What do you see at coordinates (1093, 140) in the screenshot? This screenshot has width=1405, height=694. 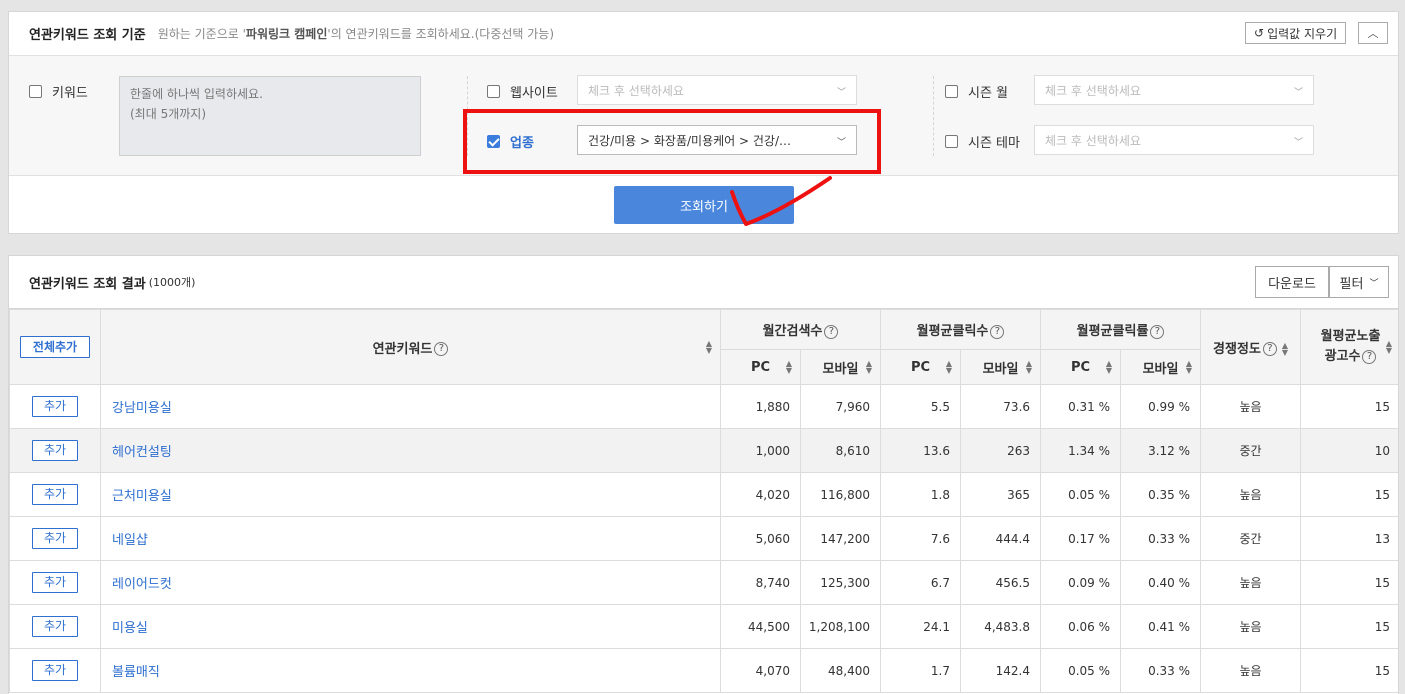 I see `season-theme-placeholder: 체크 후 선택하세요` at bounding box center [1093, 140].